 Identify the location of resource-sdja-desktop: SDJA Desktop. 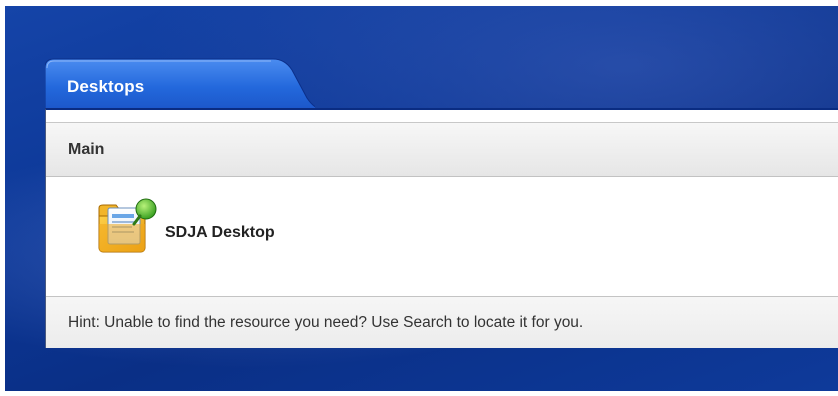
(226, 226).